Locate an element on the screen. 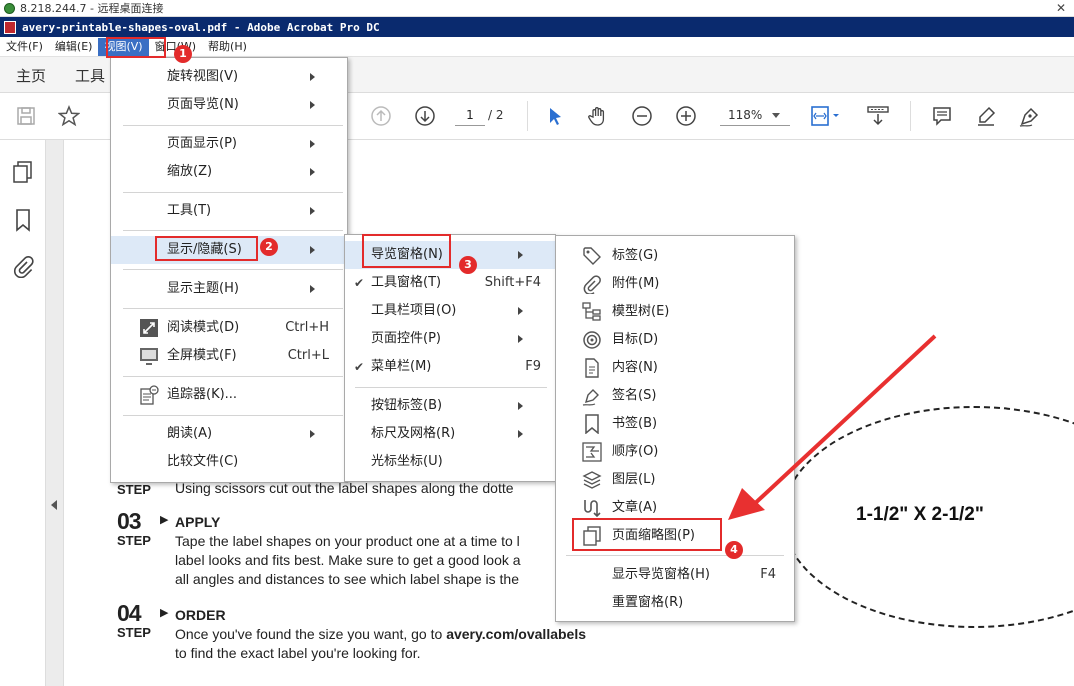 This screenshot has height=686, width=1074. annotation-box-show-hide is located at coordinates (206, 248).